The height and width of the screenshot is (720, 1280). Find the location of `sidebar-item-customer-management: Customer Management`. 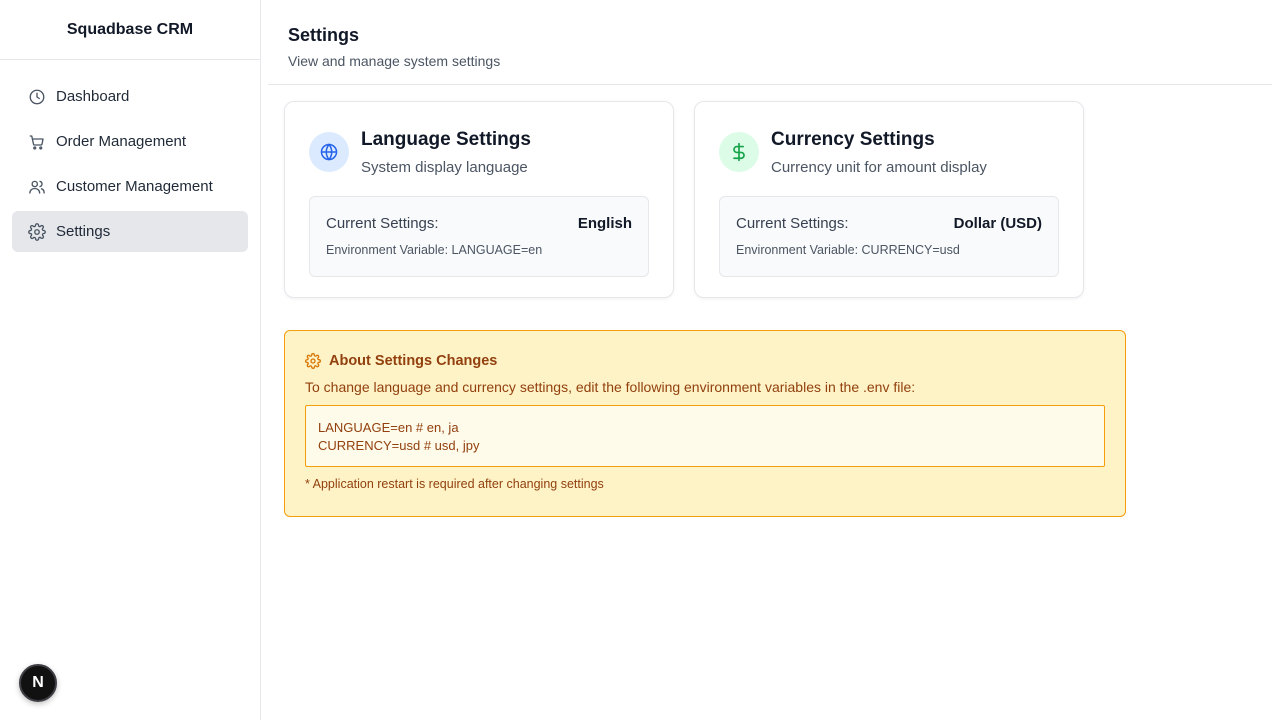

sidebar-item-customer-management: Customer Management is located at coordinates (130, 186).